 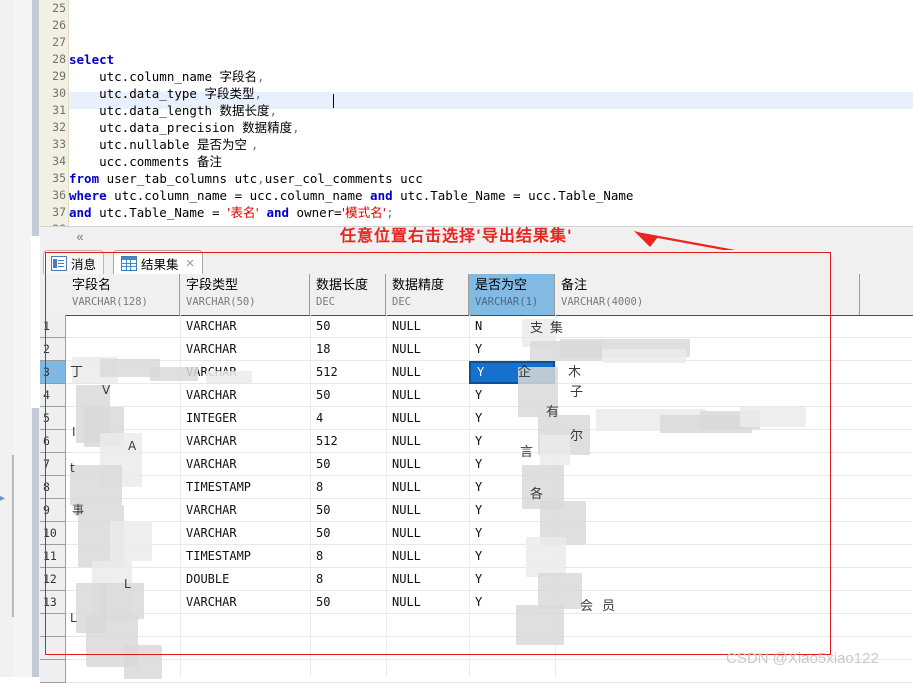 I want to click on code-token: 字段类型, so click(x=229, y=93).